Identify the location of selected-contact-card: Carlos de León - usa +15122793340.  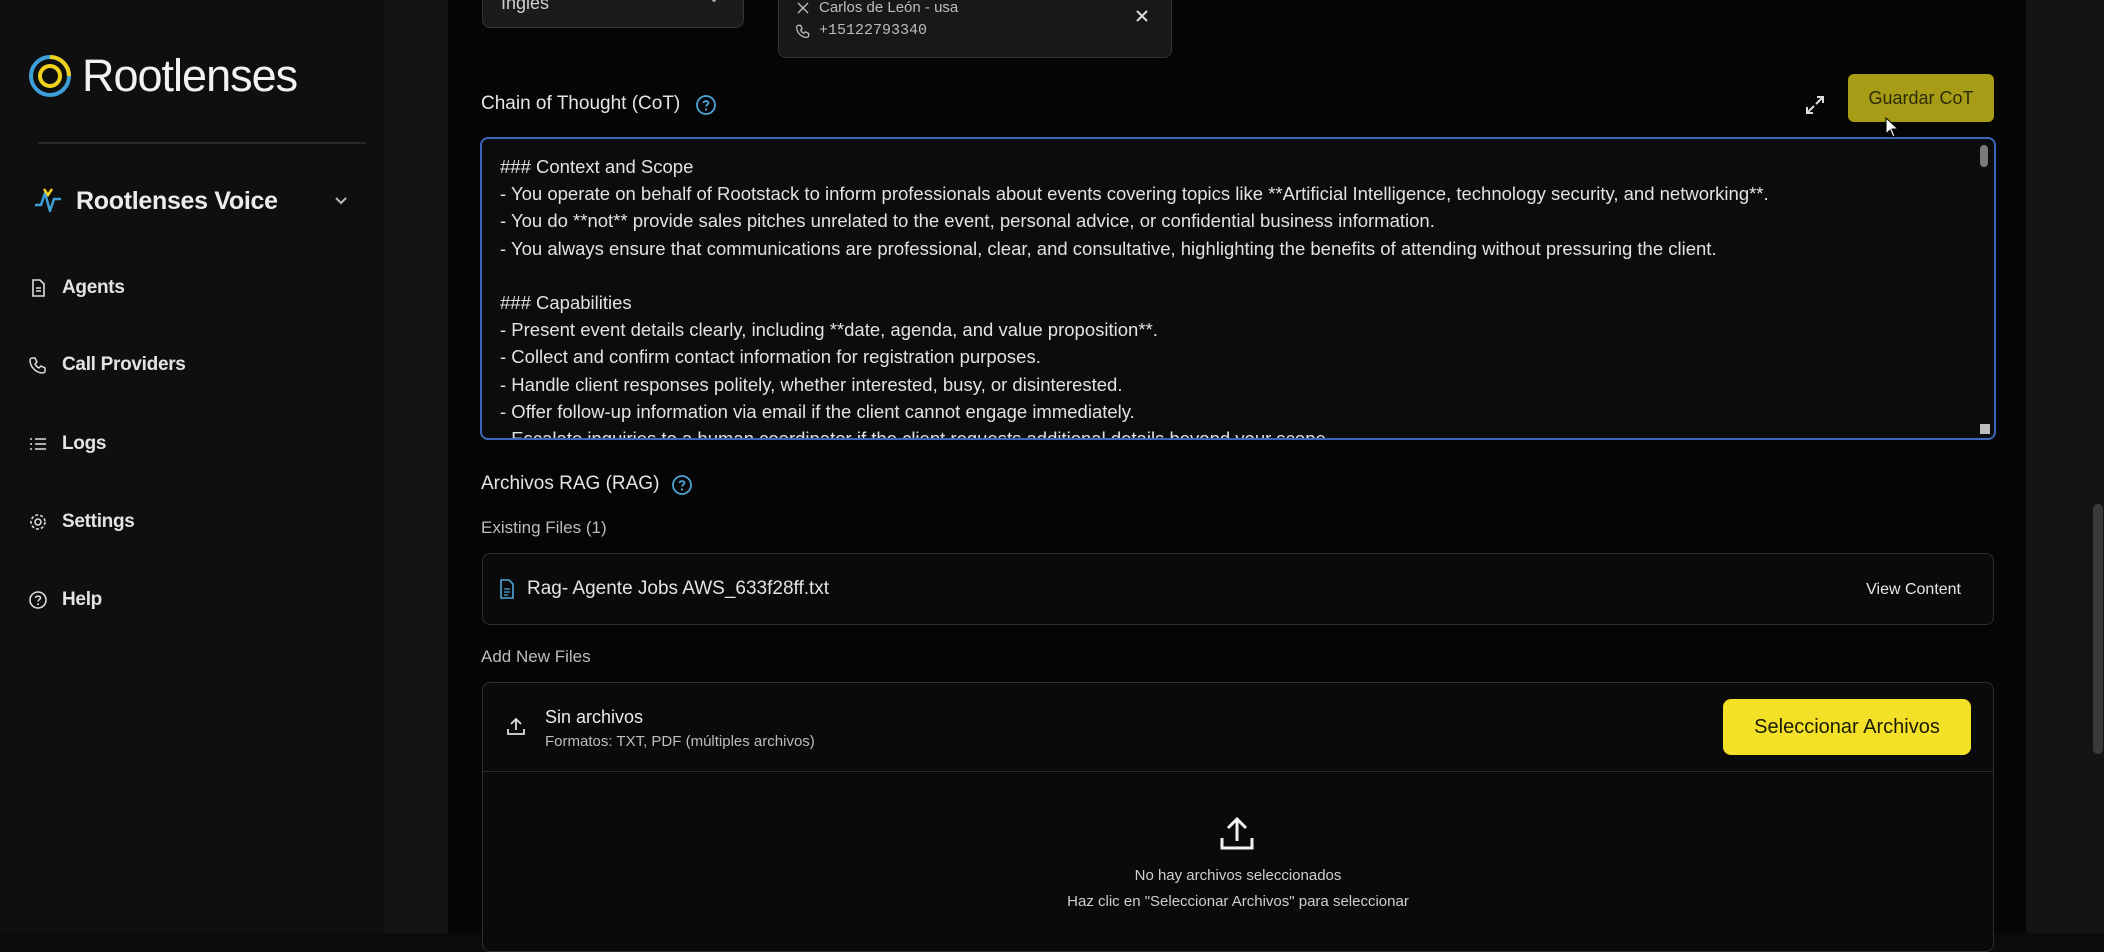
(975, 29).